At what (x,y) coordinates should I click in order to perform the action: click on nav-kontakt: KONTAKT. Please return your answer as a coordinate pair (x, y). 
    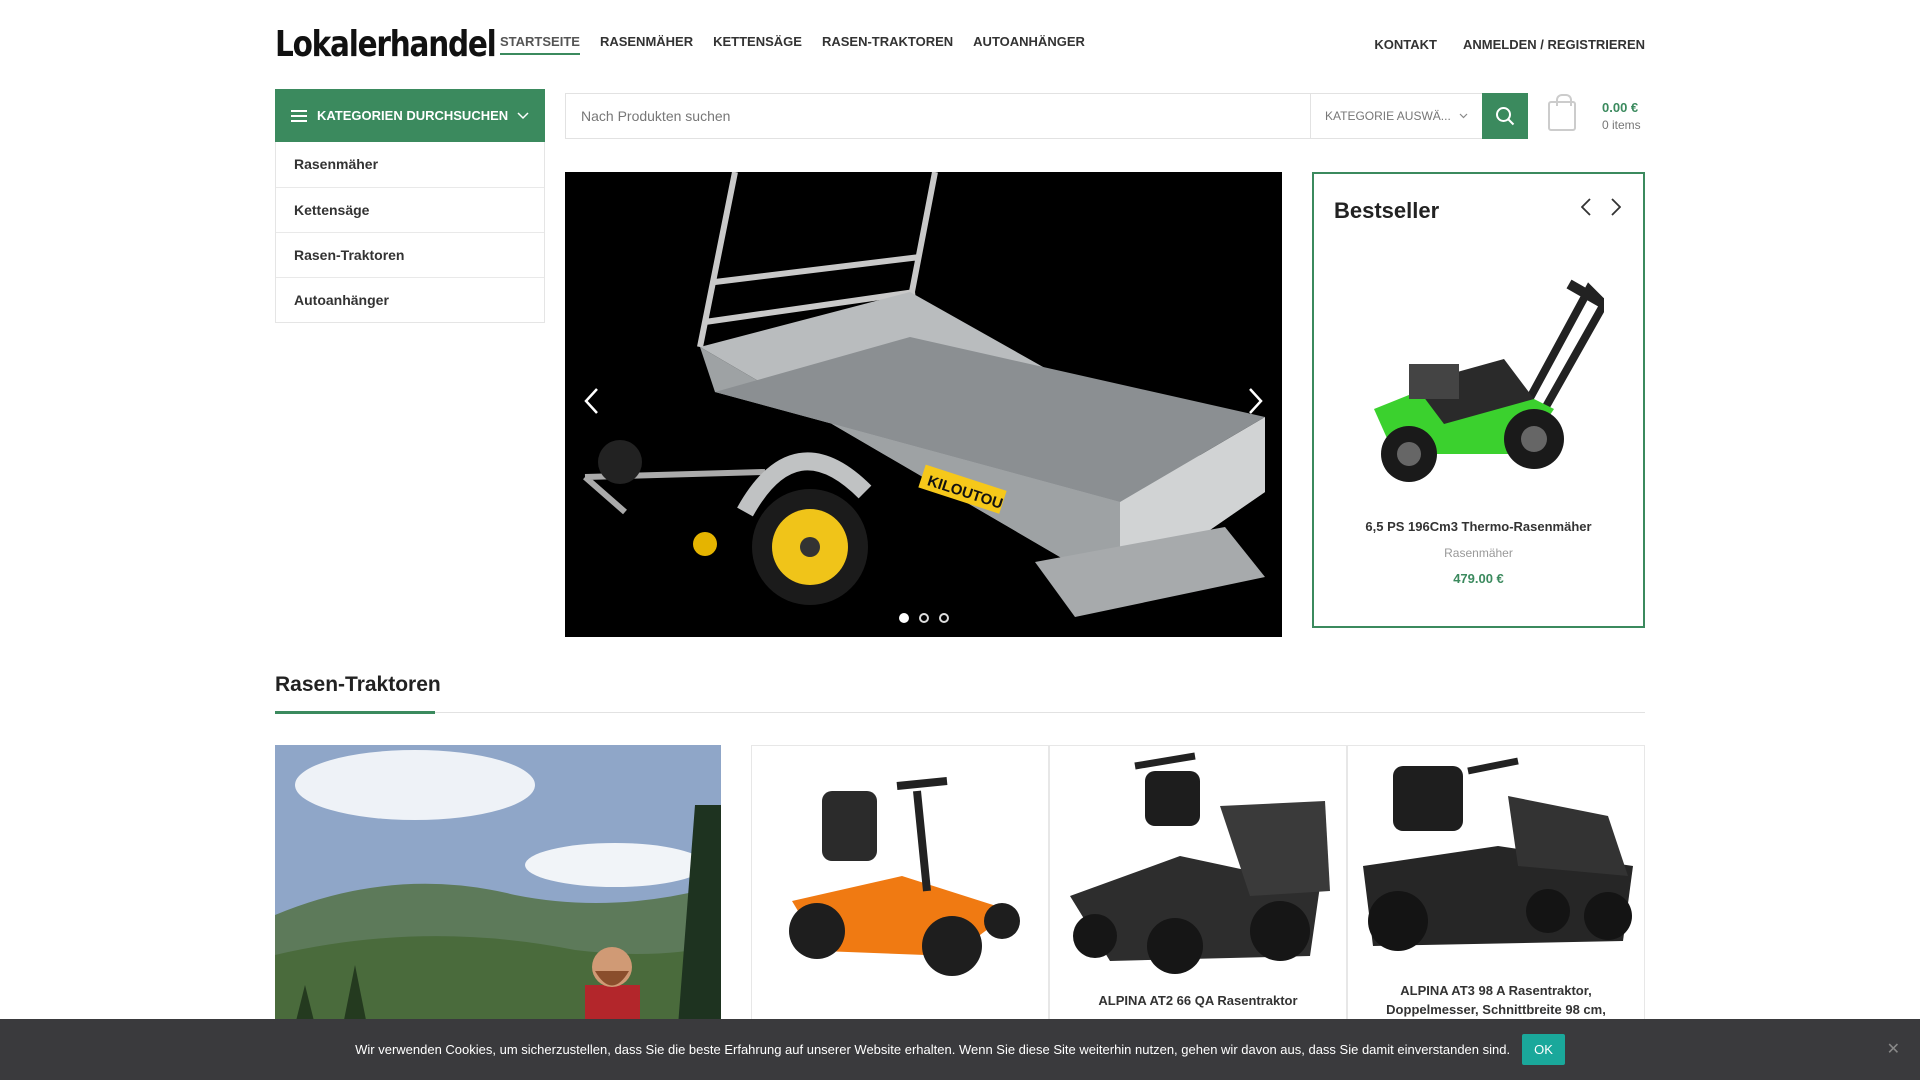
    Looking at the image, I should click on (1405, 44).